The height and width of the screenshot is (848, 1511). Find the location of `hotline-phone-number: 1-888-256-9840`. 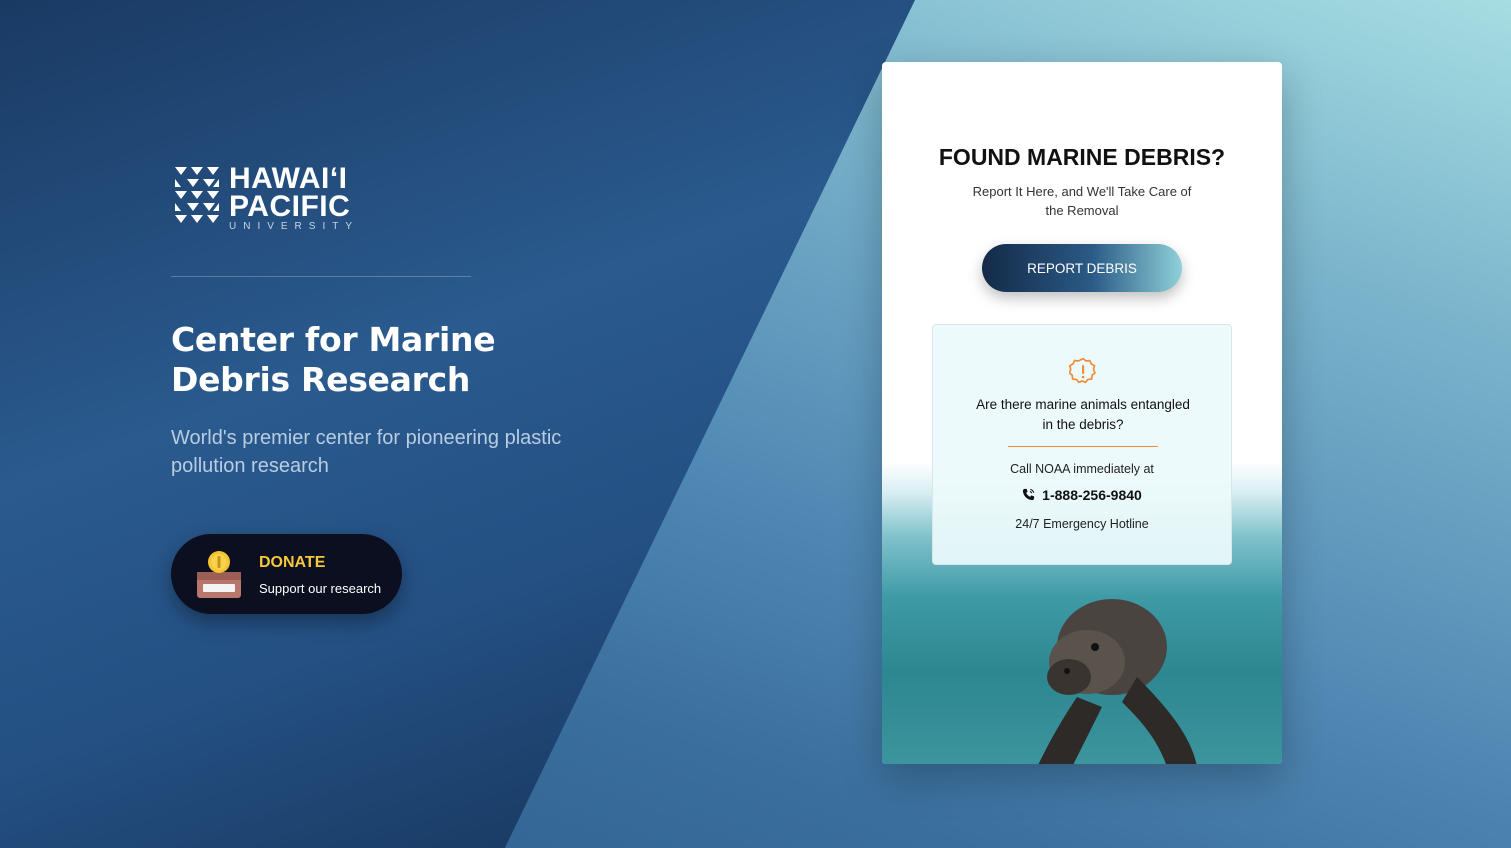

hotline-phone-number: 1-888-256-9840 is located at coordinates (1092, 495).